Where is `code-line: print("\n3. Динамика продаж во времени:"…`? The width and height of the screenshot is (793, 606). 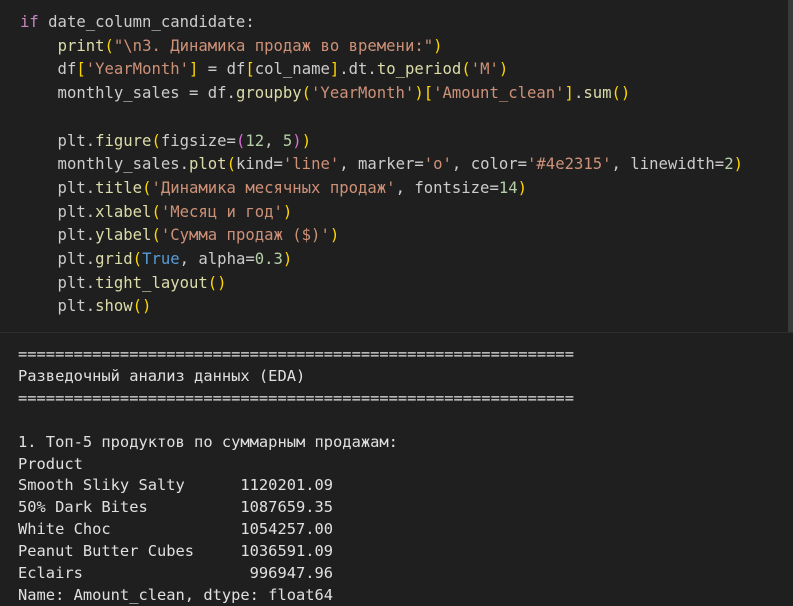 code-line: print("\n3. Динамика продаж во времени:"… is located at coordinates (231, 46).